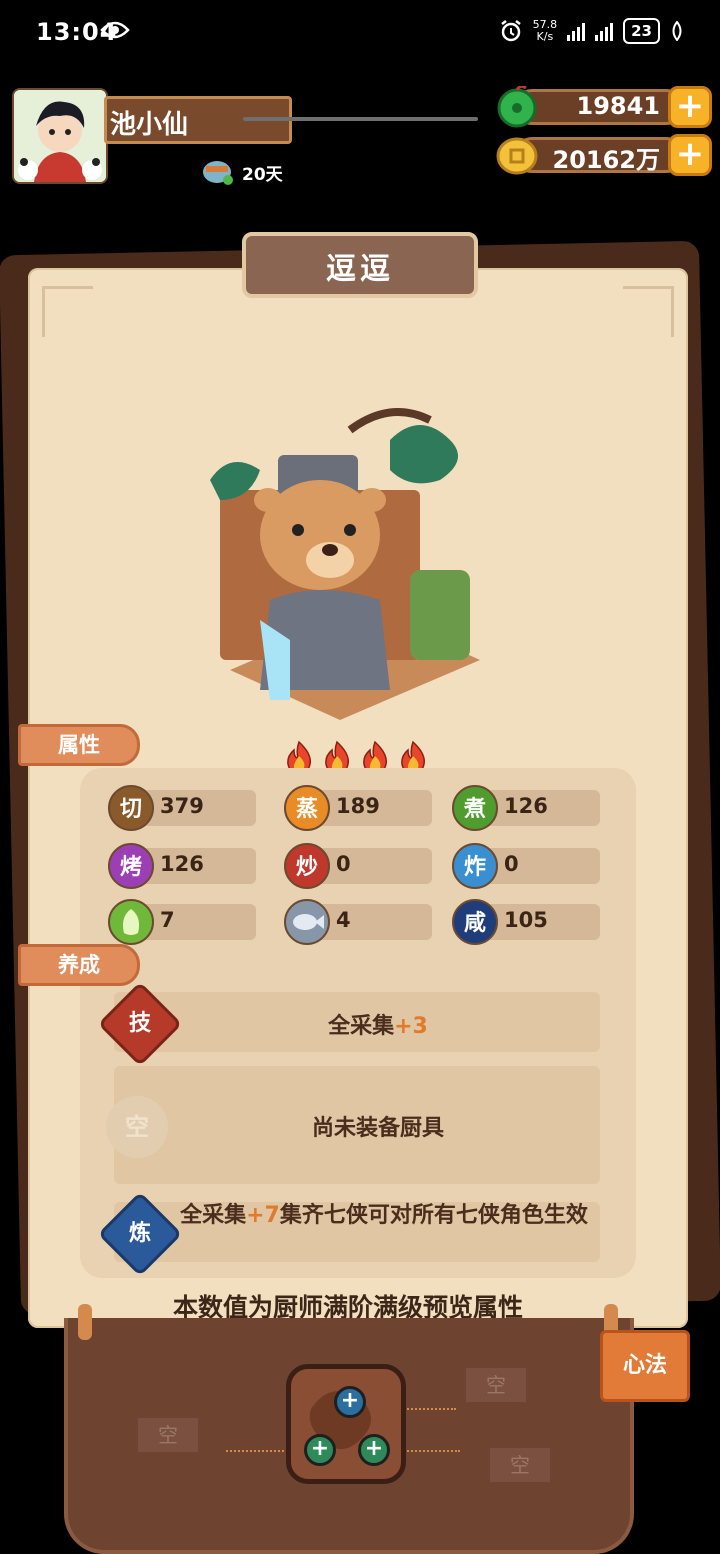 This screenshot has width=720, height=1554. What do you see at coordinates (115, 30) in the screenshot?
I see `eye-comfort-icon` at bounding box center [115, 30].